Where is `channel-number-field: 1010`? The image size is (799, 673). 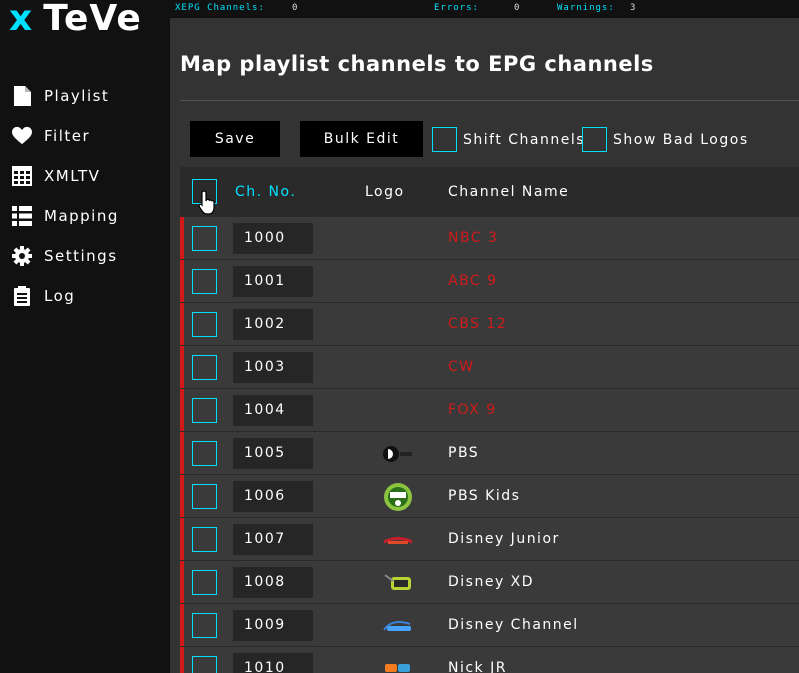 channel-number-field: 1010 is located at coordinates (273, 663).